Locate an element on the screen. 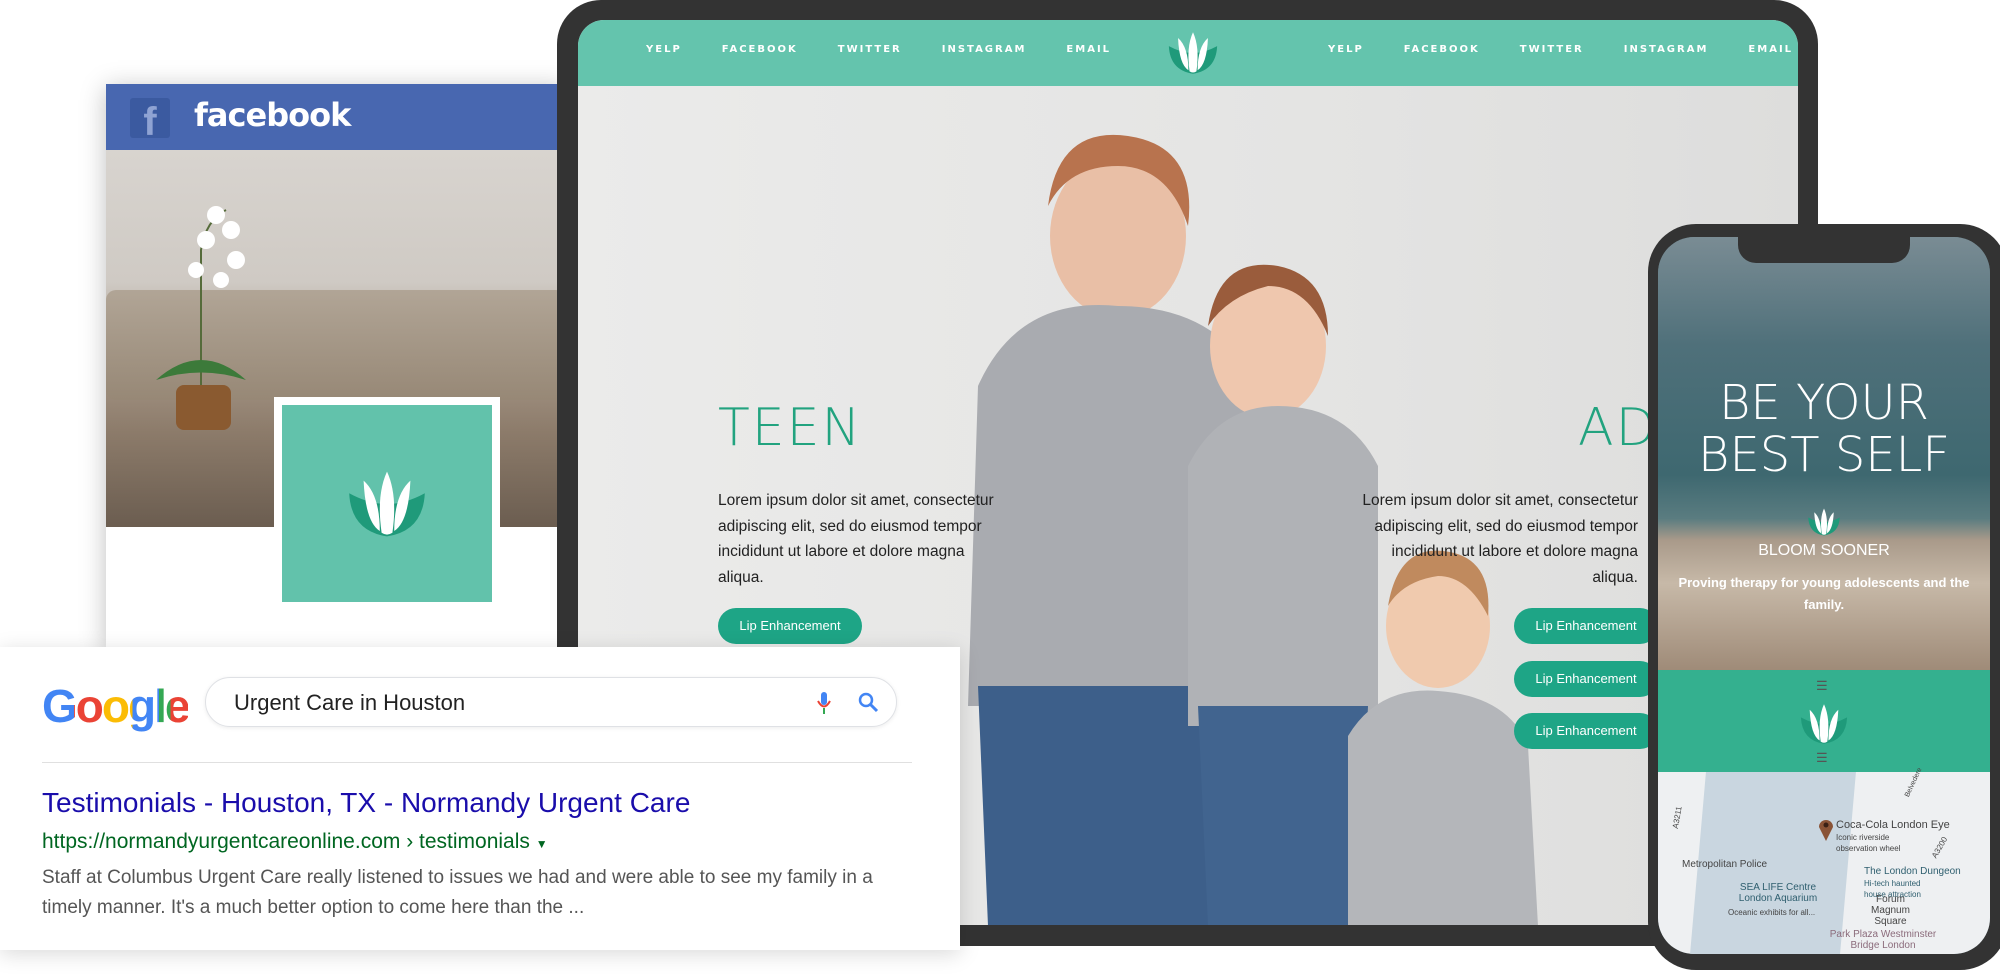 Image resolution: width=2000 pixels, height=978 pixels. facebook-header: f facebook is located at coordinates (336, 117).